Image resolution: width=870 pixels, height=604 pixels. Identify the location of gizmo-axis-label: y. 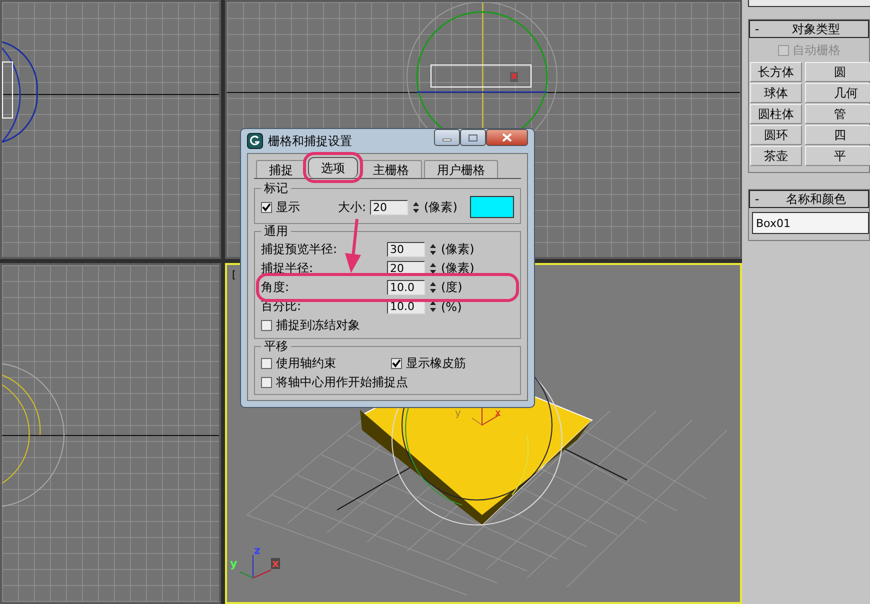
(458, 414).